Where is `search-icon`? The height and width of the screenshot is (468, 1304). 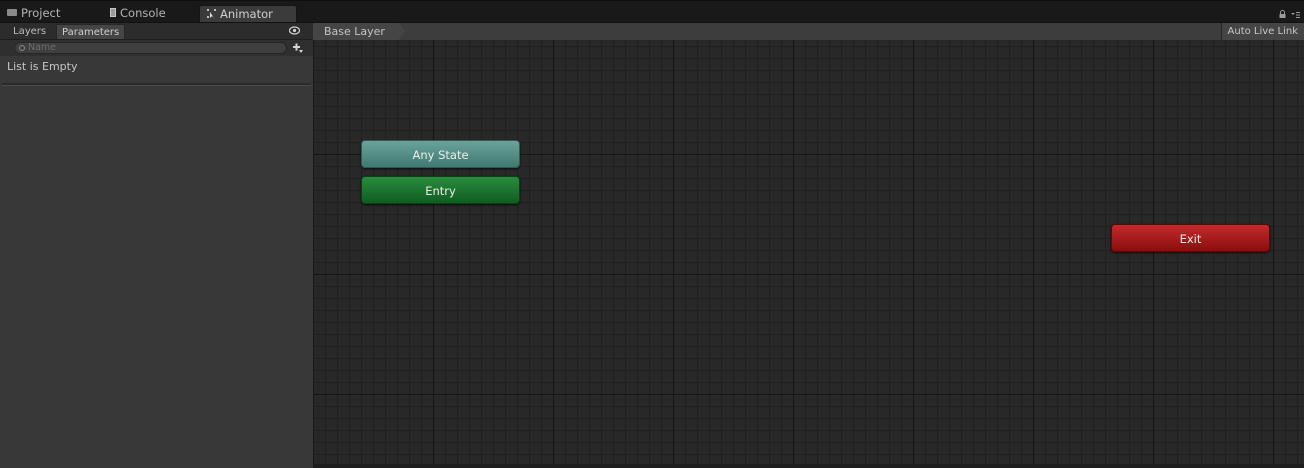
search-icon is located at coordinates (22, 48).